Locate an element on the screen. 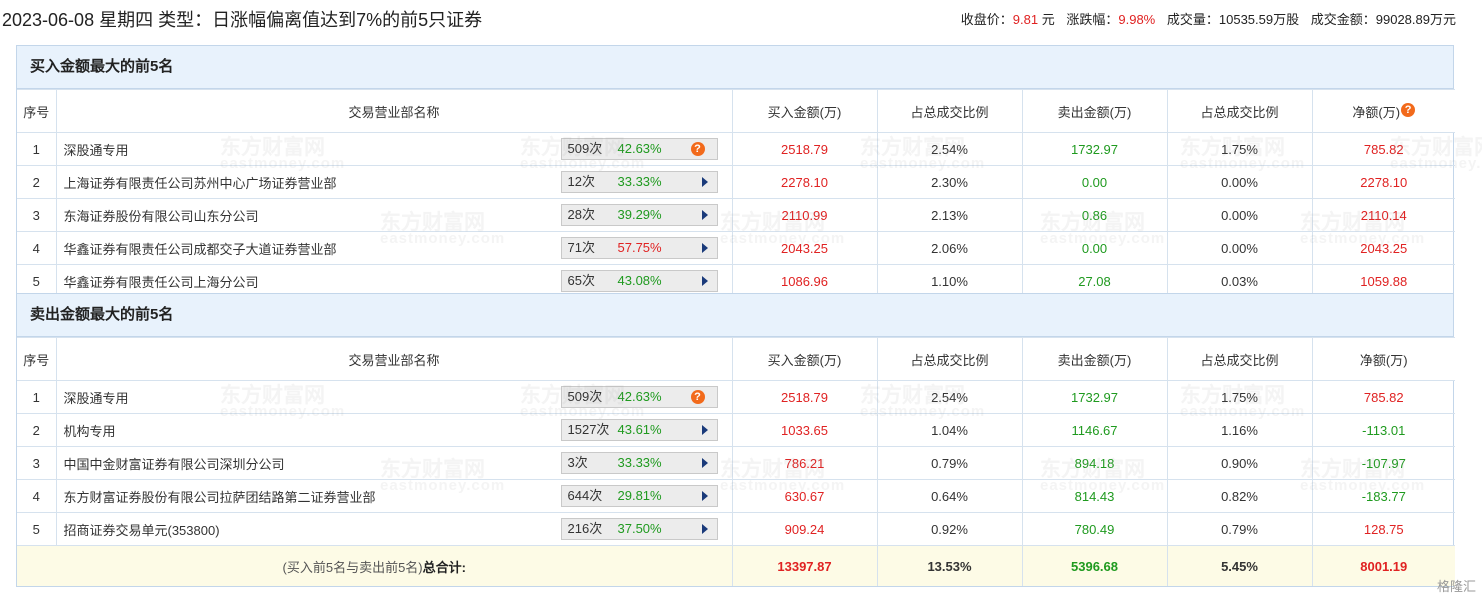  branch-stats-badge: 1527次 43.61% is located at coordinates (639, 430).